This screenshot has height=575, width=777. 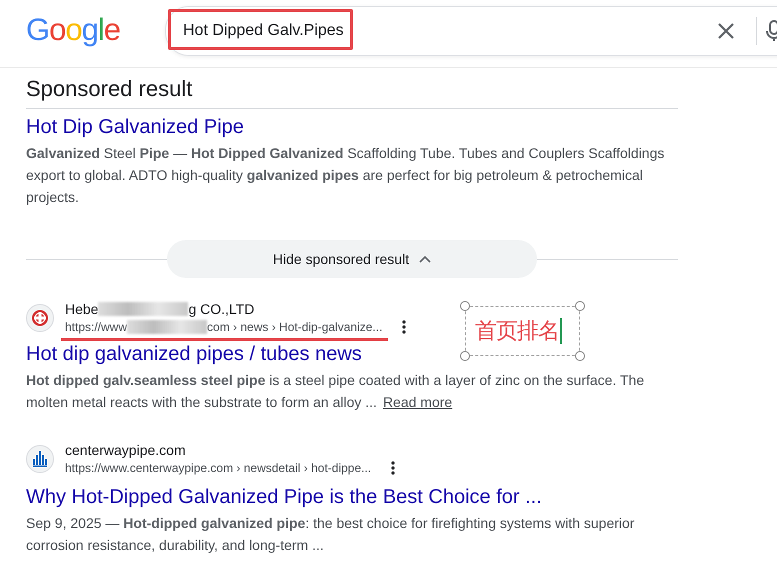 What do you see at coordinates (726, 31) in the screenshot?
I see `close-icon` at bounding box center [726, 31].